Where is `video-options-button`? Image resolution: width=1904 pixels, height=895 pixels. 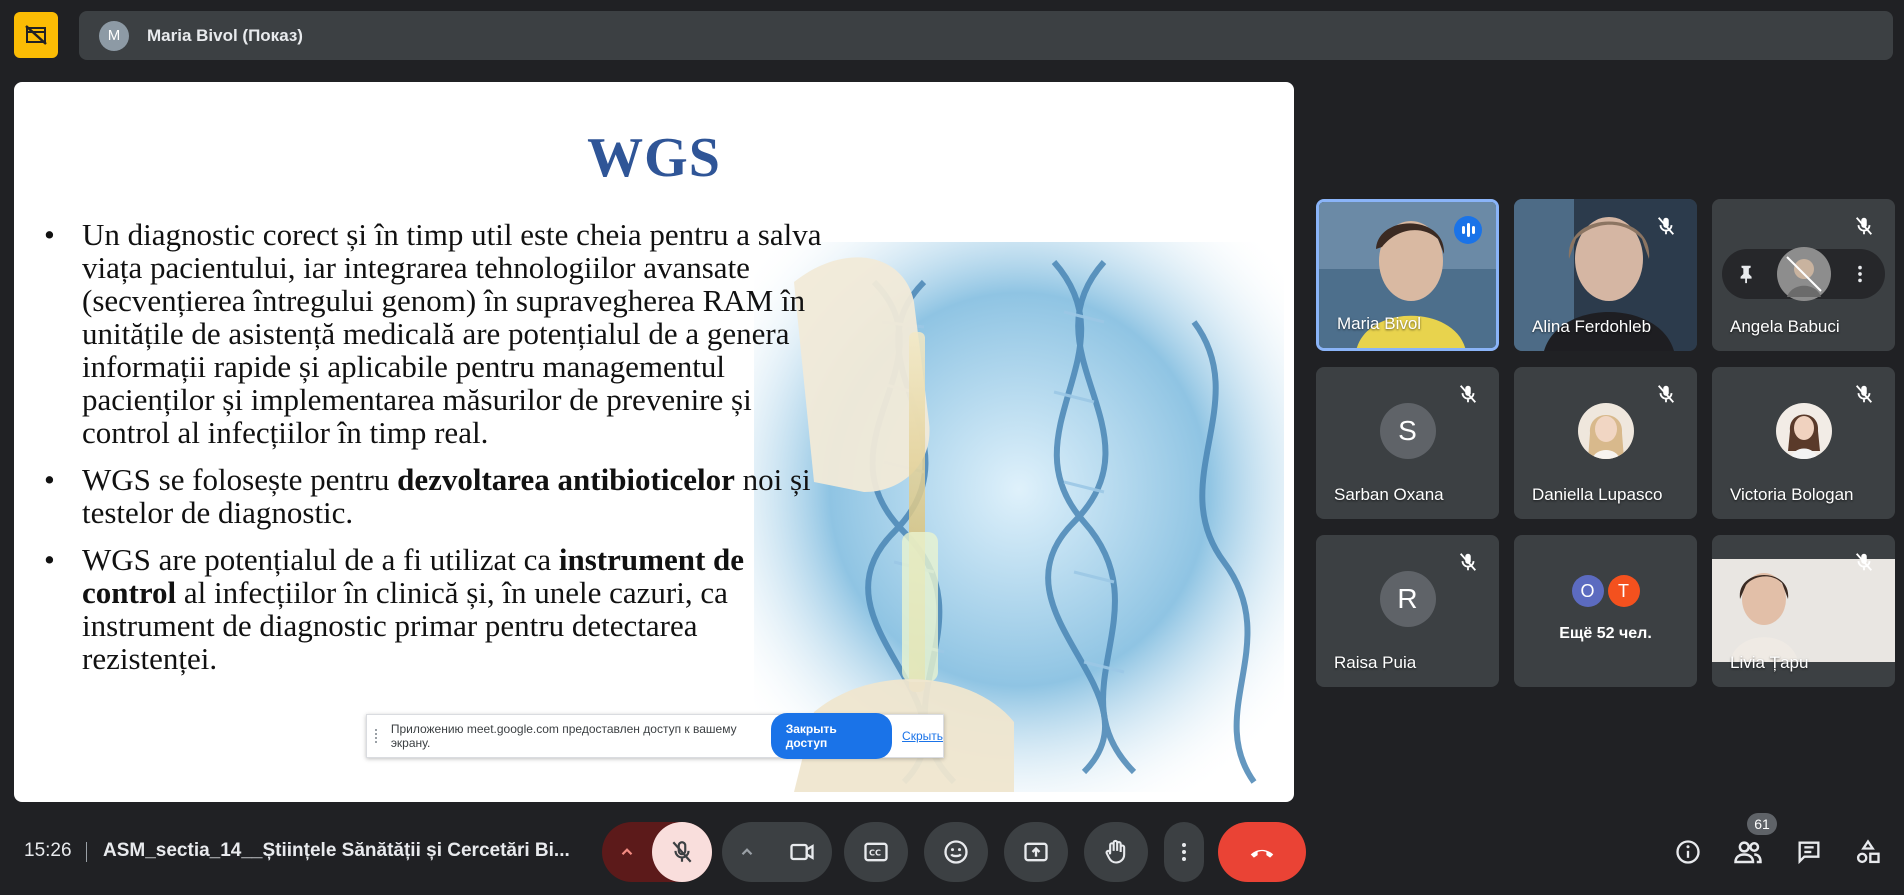 video-options-button is located at coordinates (747, 852).